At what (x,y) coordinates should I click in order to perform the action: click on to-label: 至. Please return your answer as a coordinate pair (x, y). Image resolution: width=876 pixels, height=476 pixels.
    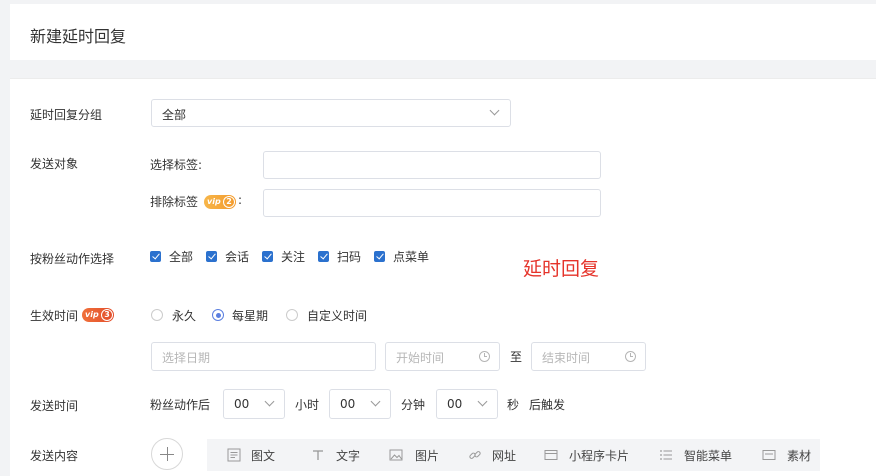
    Looking at the image, I should click on (516, 357).